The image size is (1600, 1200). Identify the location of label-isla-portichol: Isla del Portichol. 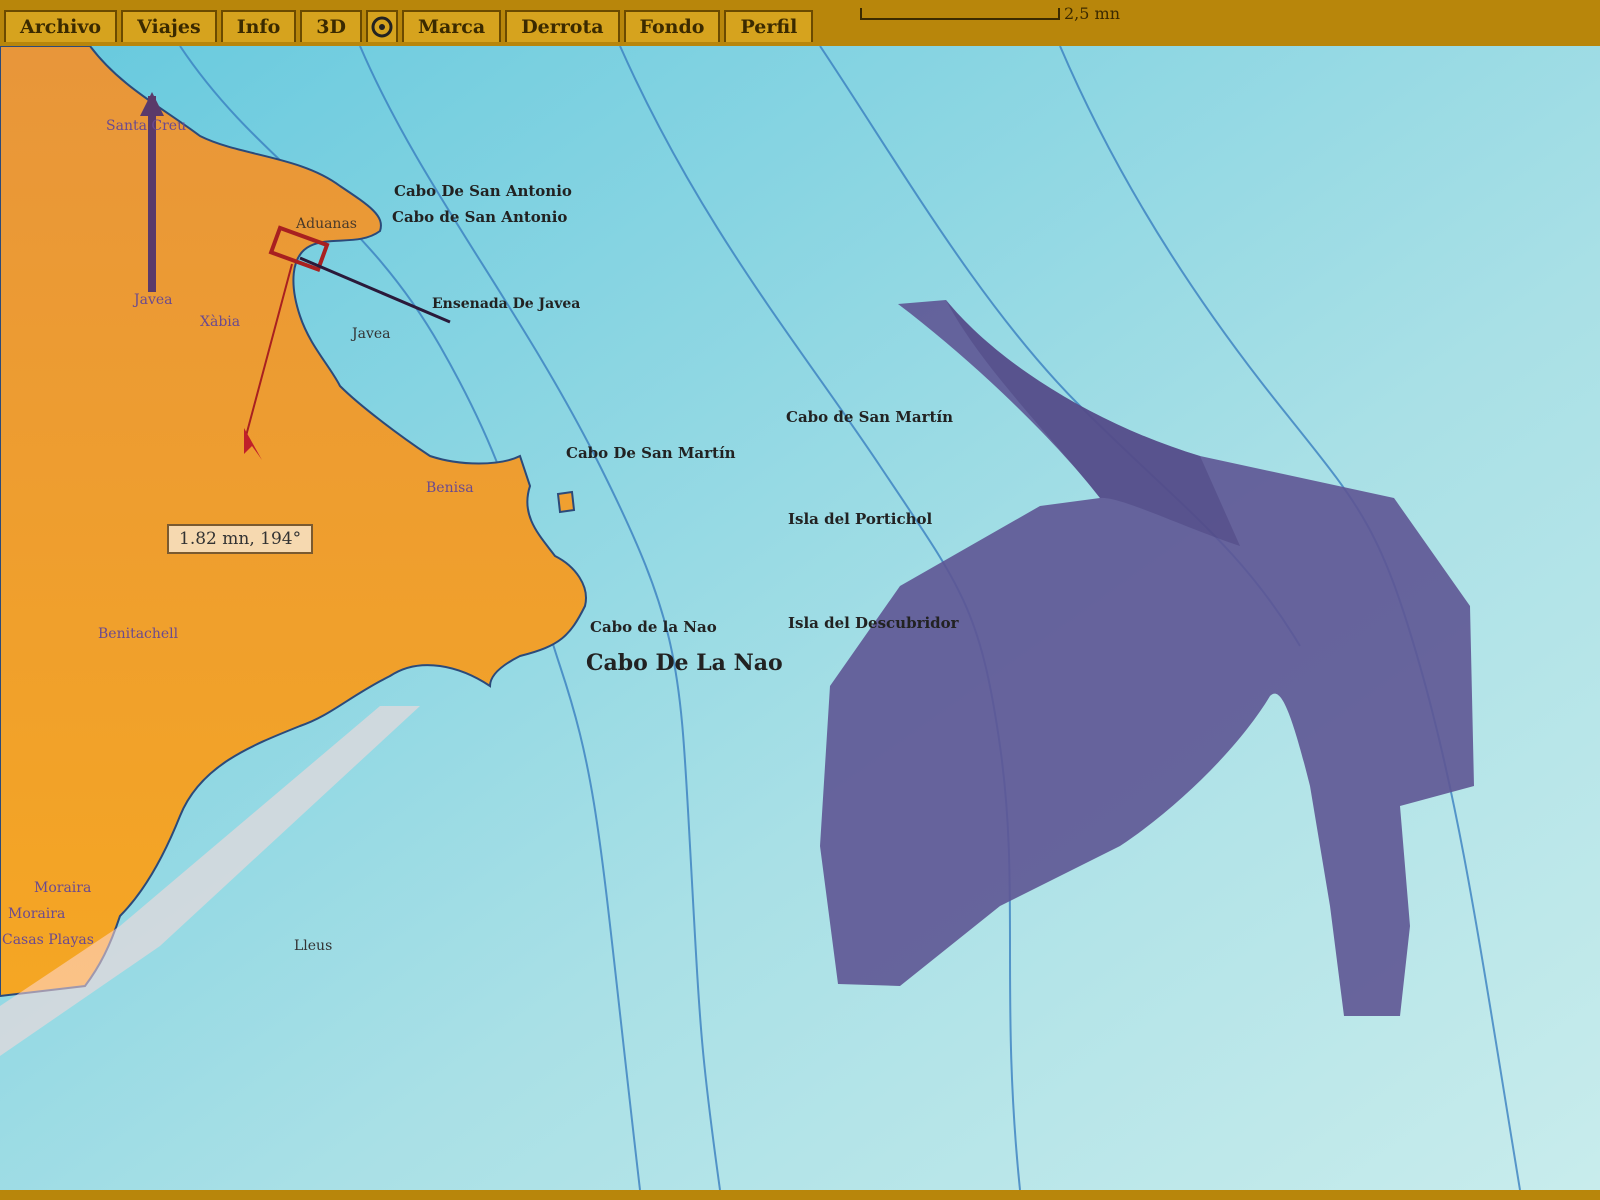
(860, 519).